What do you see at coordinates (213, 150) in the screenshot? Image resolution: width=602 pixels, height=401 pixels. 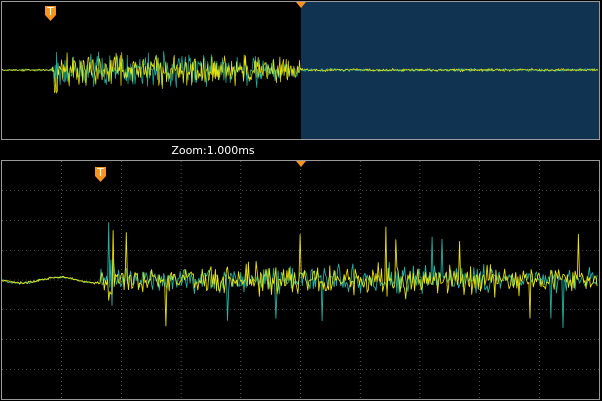 I see `zoom-factor-label: Zoom:1.000ms` at bounding box center [213, 150].